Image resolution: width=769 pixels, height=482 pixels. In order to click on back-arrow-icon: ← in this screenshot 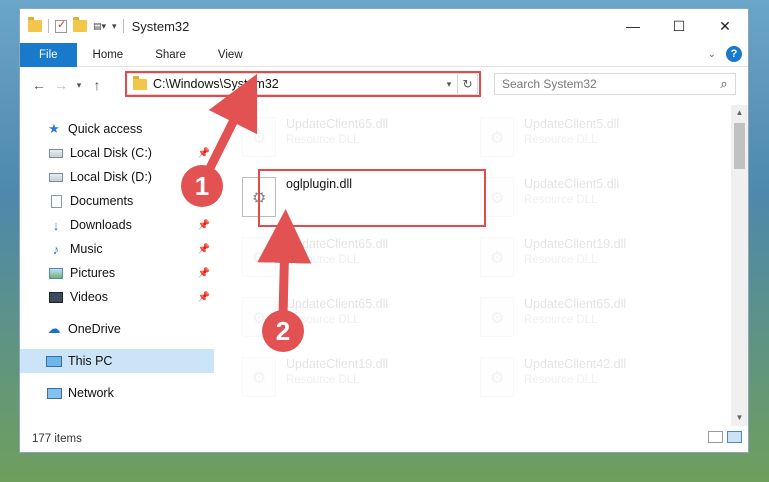, I will do `click(39, 85)`.